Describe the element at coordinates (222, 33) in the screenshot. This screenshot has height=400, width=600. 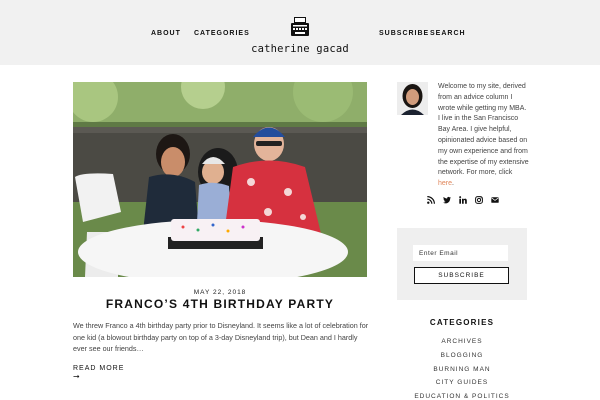
I see `nav-categories: CATEGORIES` at that location.